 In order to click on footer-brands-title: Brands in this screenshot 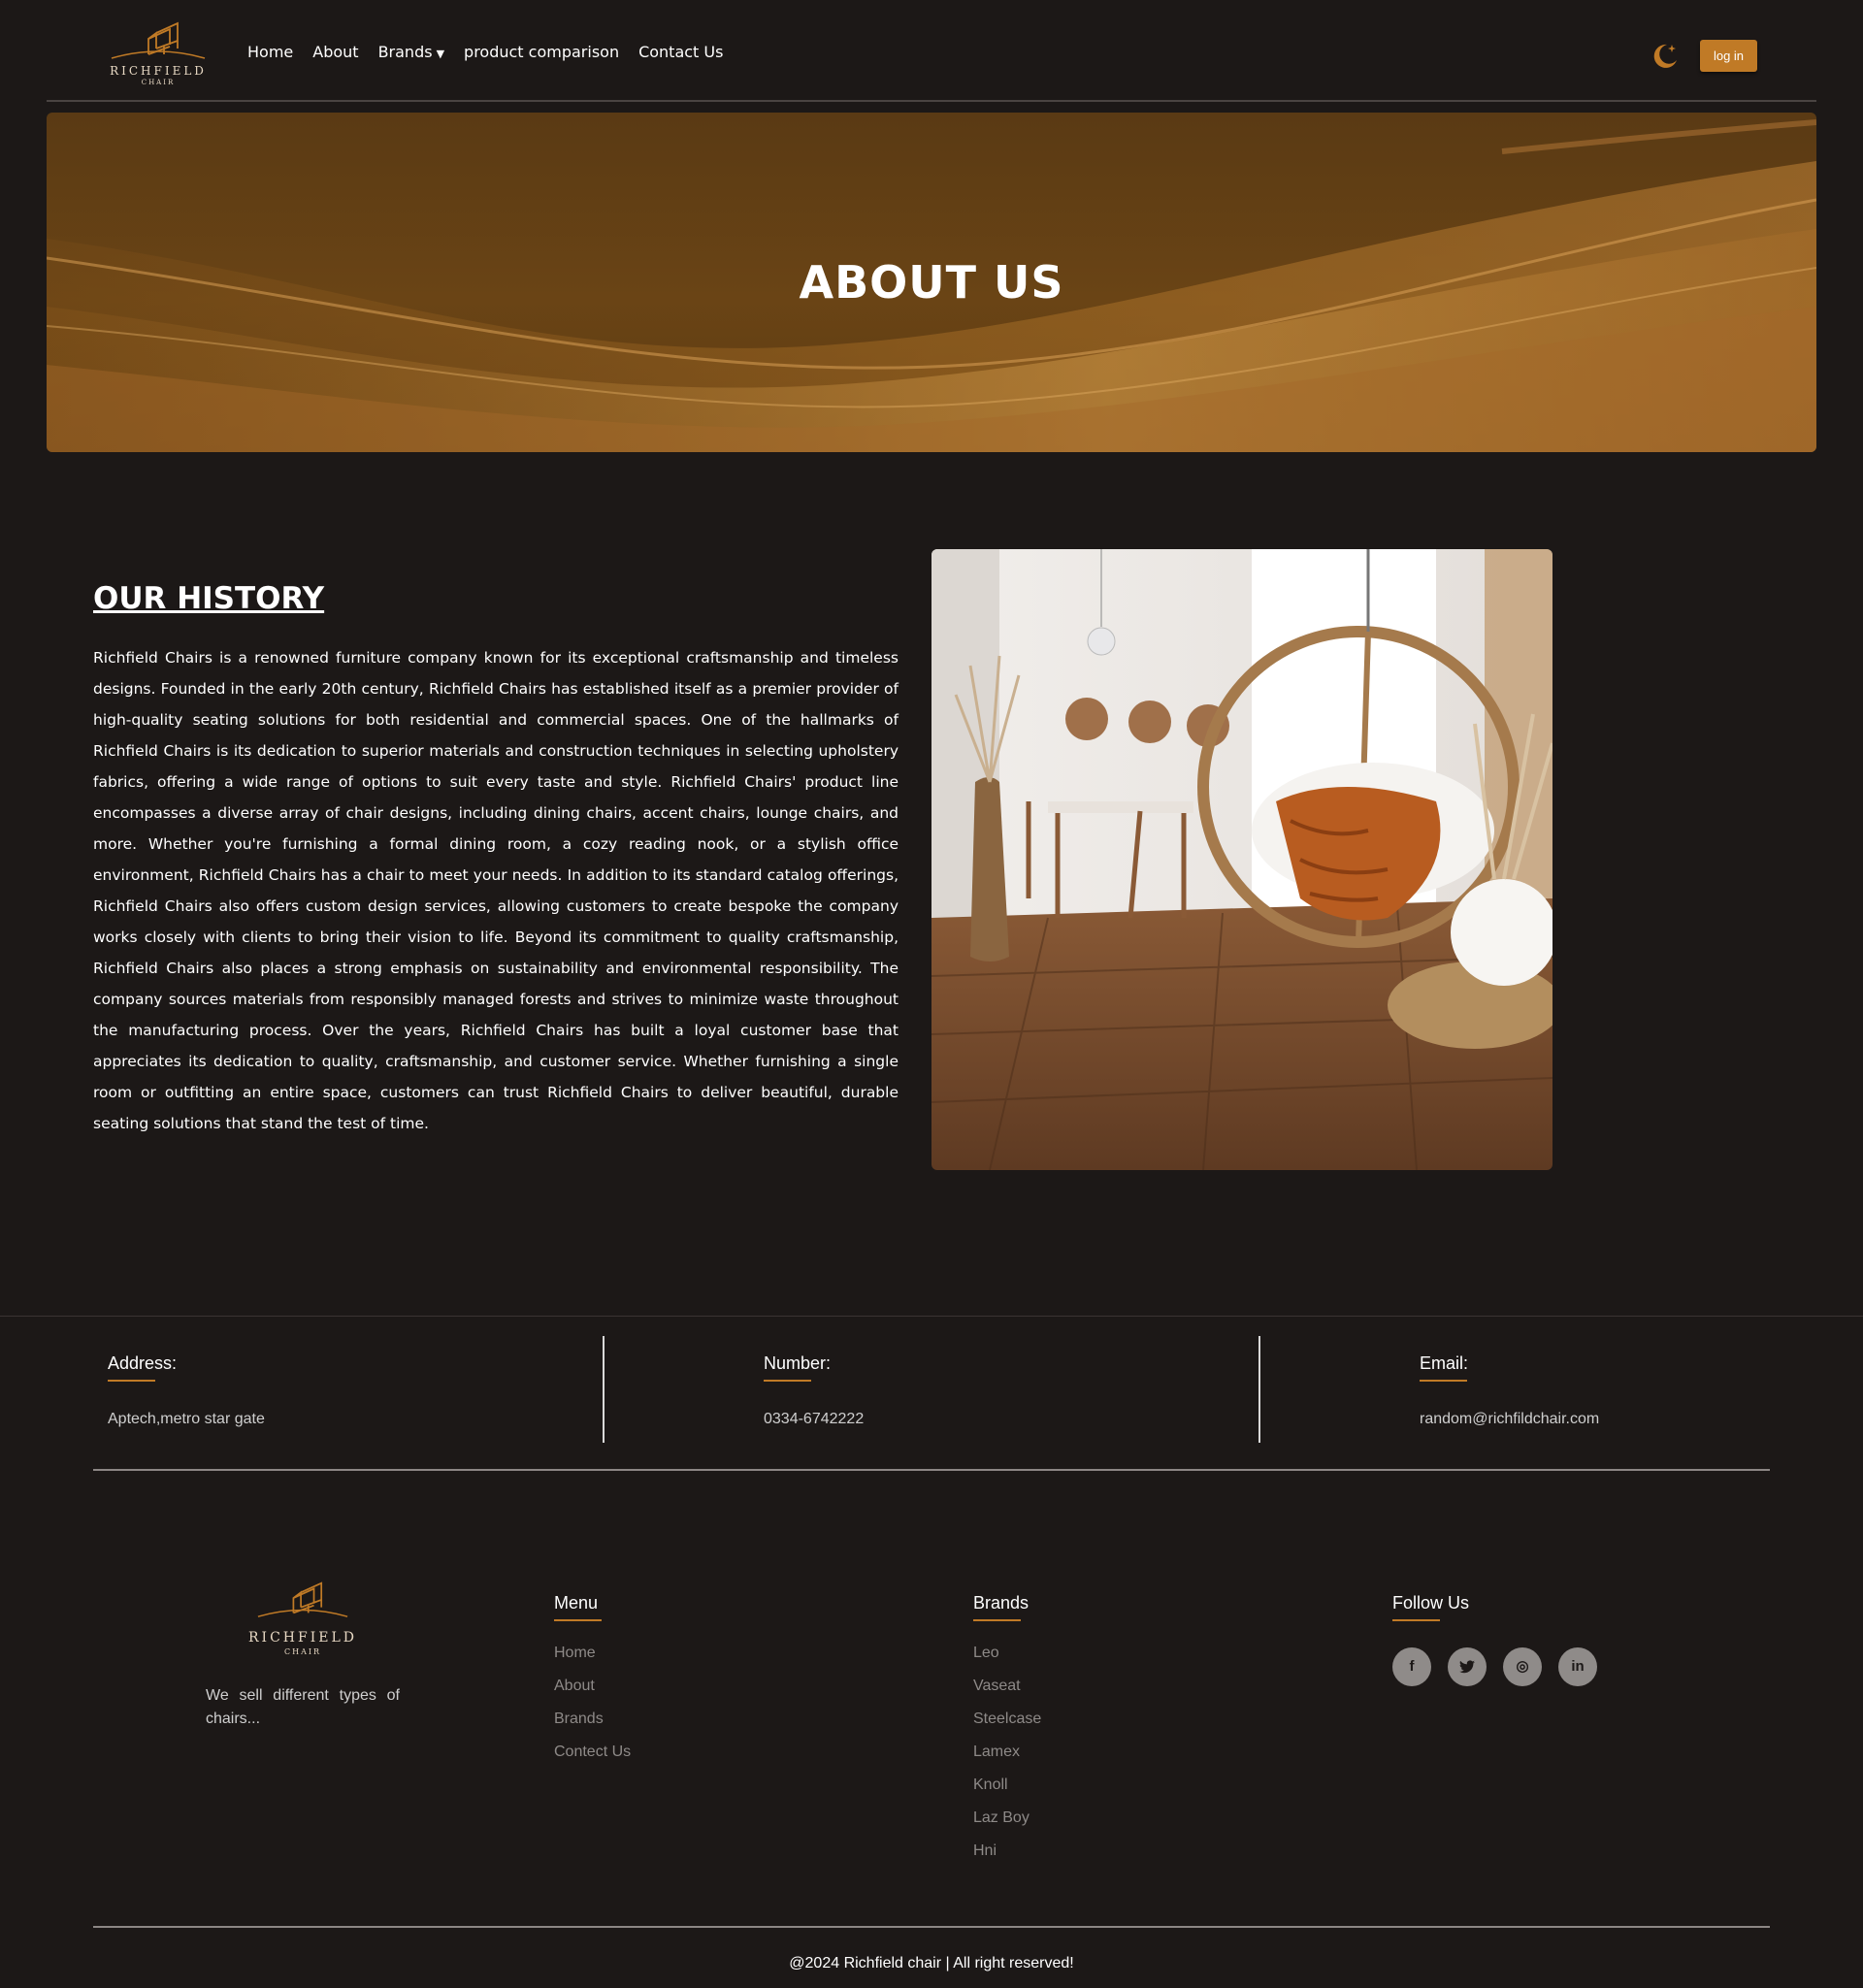, I will do `click(1007, 1607)`.